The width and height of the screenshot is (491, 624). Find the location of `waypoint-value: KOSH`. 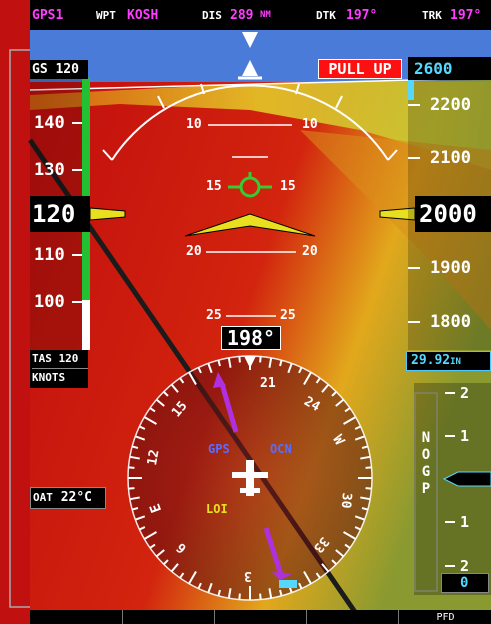

waypoint-value: KOSH is located at coordinates (143, 15).